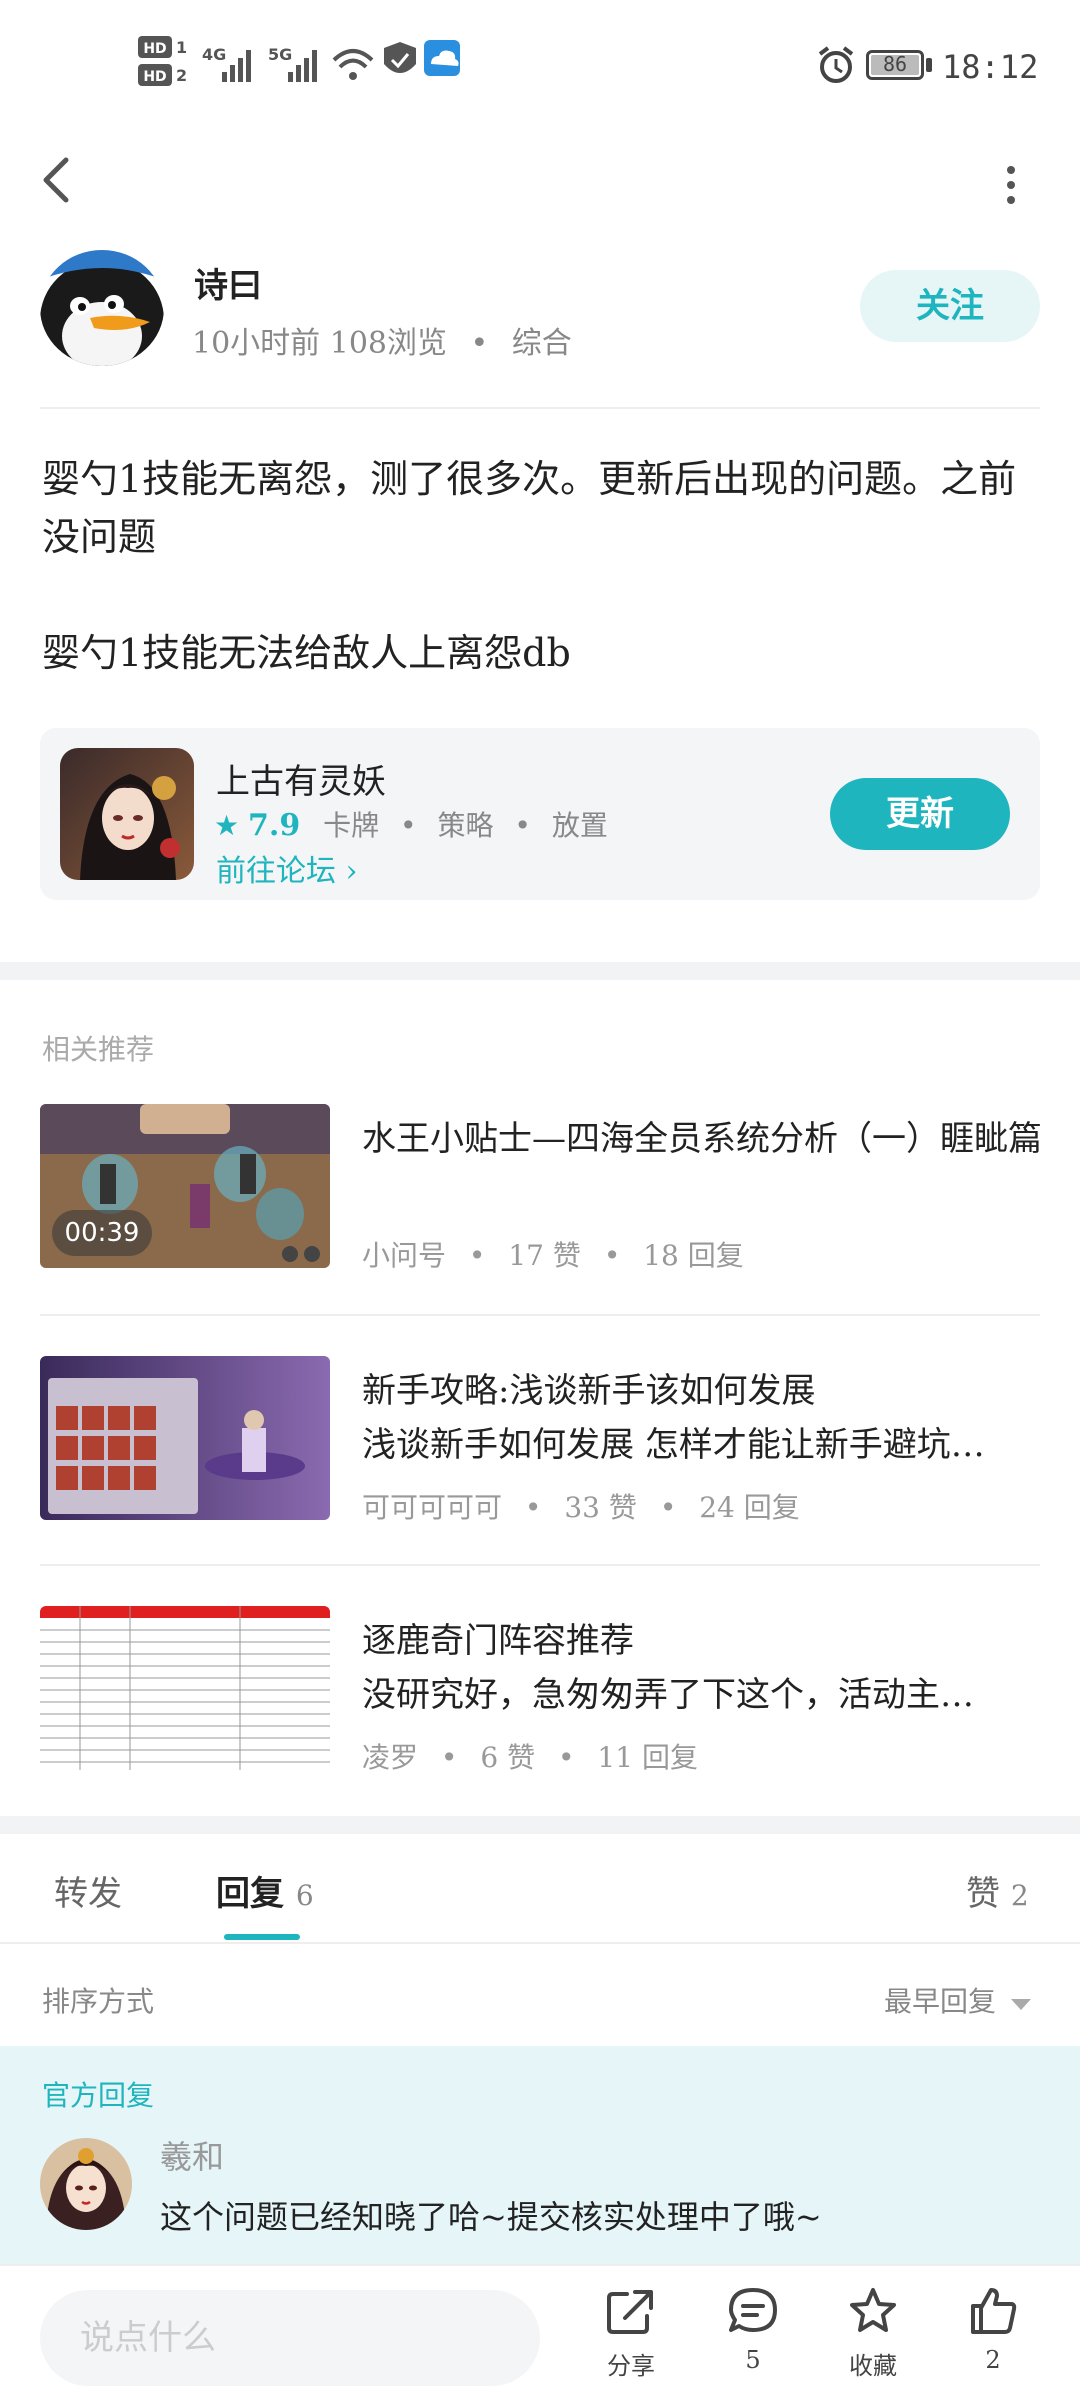 The height and width of the screenshot is (2400, 1080). Describe the element at coordinates (181, 47) in the screenshot. I see `svg-text: 1` at that location.